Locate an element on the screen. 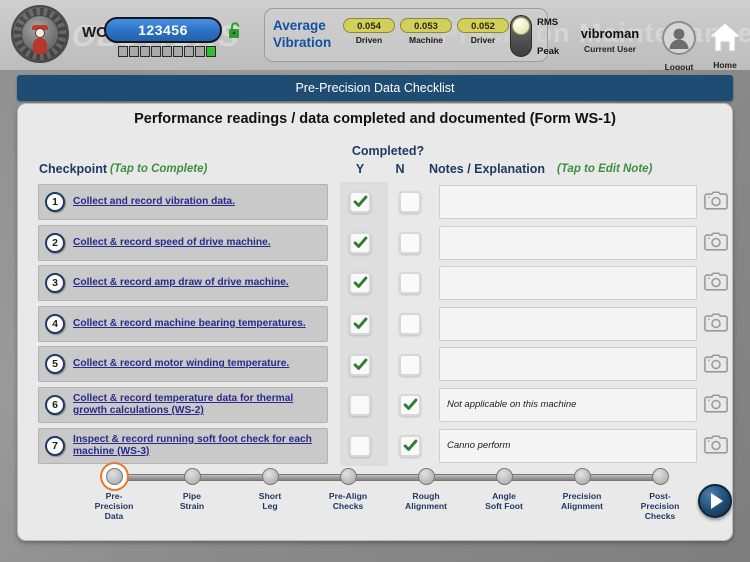 This screenshot has width=750, height=562. vibration-reading-driven: 0.054 Driven is located at coordinates (369, 31).